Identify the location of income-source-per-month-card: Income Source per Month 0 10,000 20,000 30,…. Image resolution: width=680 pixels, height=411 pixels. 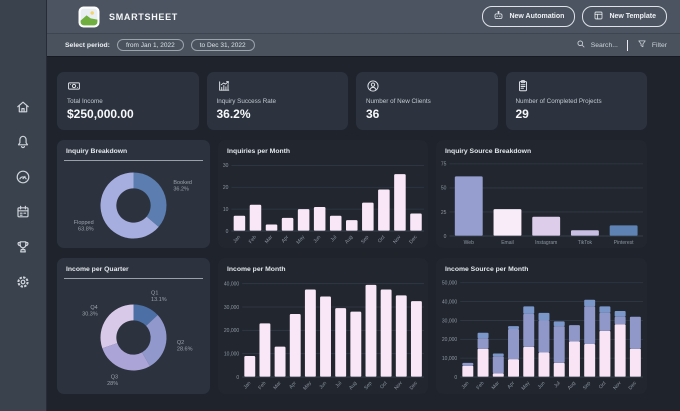
(541, 326).